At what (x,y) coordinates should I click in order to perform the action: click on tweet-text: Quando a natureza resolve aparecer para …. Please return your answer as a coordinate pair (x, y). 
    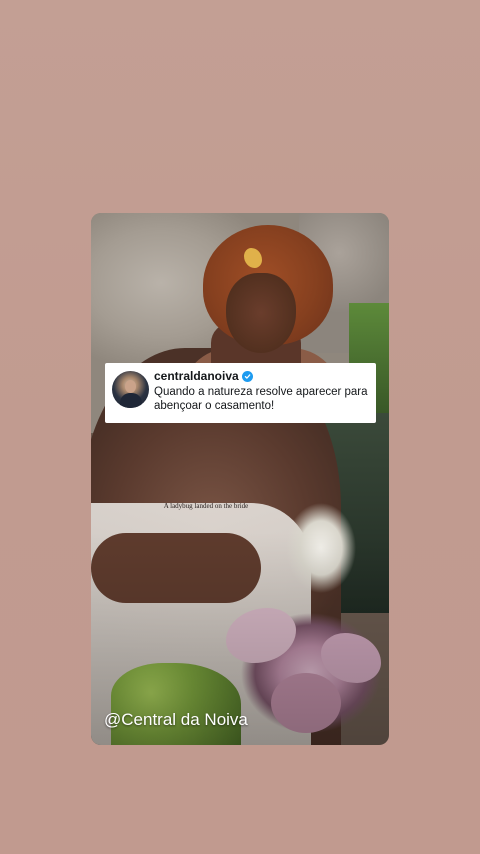
    Looking at the image, I should click on (261, 399).